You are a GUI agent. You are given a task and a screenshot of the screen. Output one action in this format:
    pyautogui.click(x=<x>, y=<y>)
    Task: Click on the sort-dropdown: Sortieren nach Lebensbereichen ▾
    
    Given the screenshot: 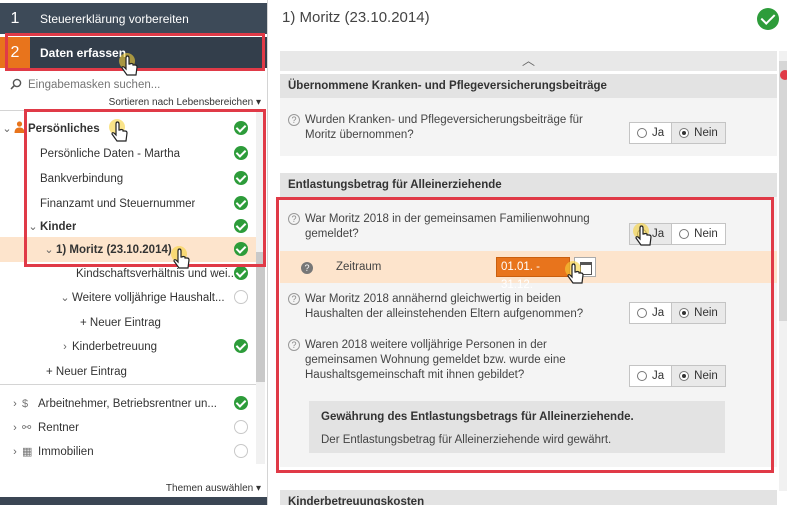 What is the action you would take?
    pyautogui.click(x=185, y=102)
    